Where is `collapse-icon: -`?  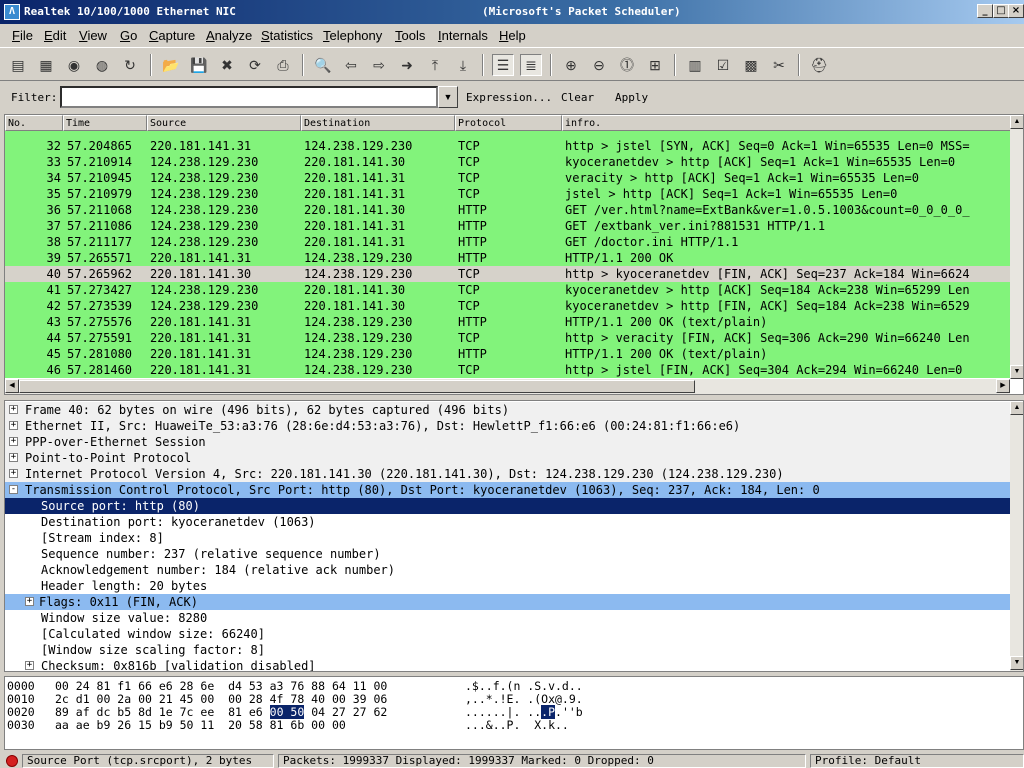
collapse-icon: - is located at coordinates (13, 489).